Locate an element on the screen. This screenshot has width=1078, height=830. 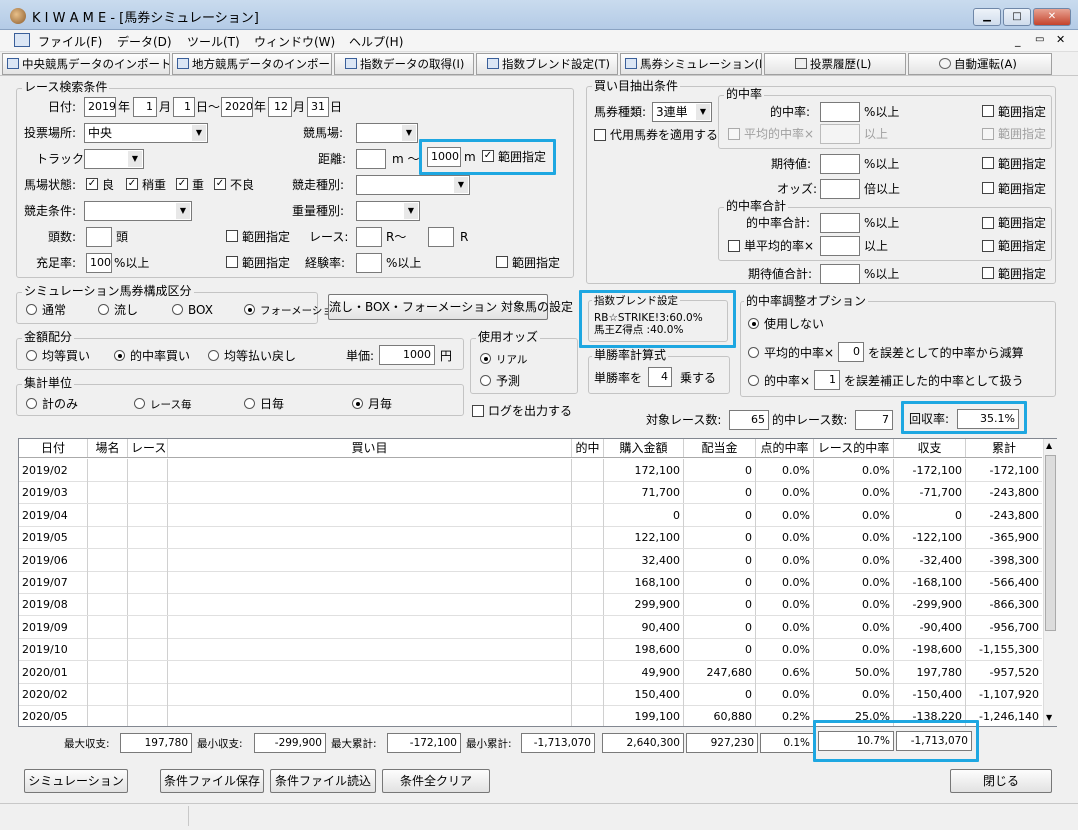
weight-select: ▼ is located at coordinates (388, 211).